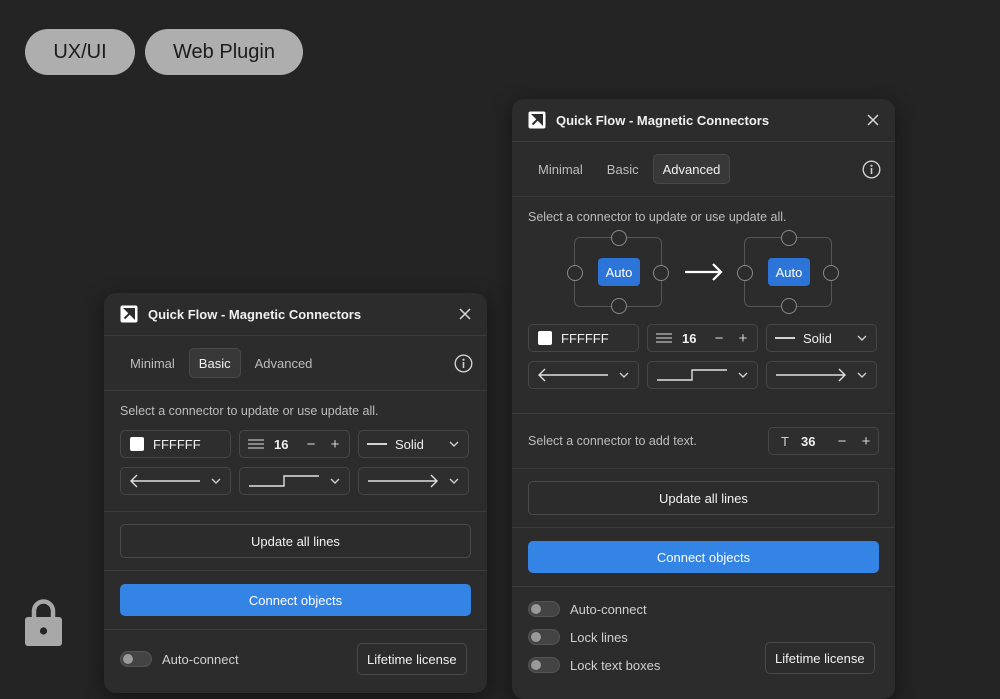 Image resolution: width=1000 pixels, height=699 pixels. What do you see at coordinates (599, 637) in the screenshot?
I see `lock-lines-label: Lock lines` at bounding box center [599, 637].